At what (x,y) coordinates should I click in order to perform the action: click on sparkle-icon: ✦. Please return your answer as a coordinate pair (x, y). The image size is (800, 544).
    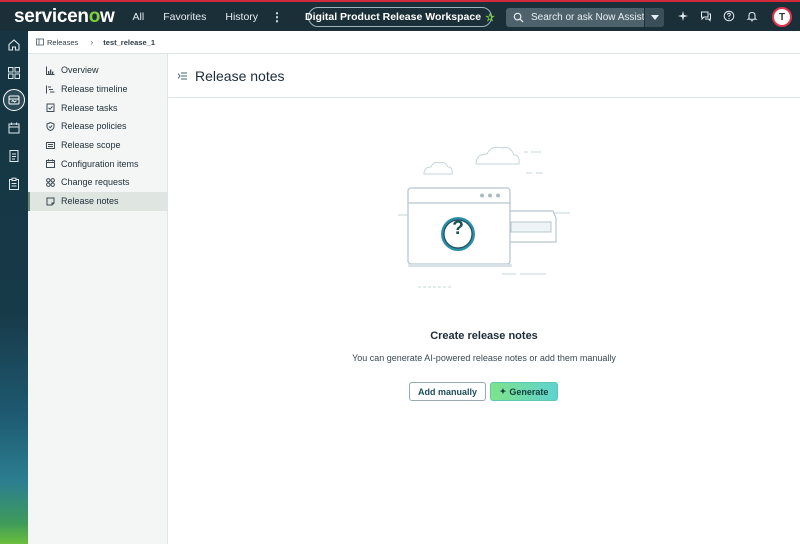
    Looking at the image, I should click on (503, 391).